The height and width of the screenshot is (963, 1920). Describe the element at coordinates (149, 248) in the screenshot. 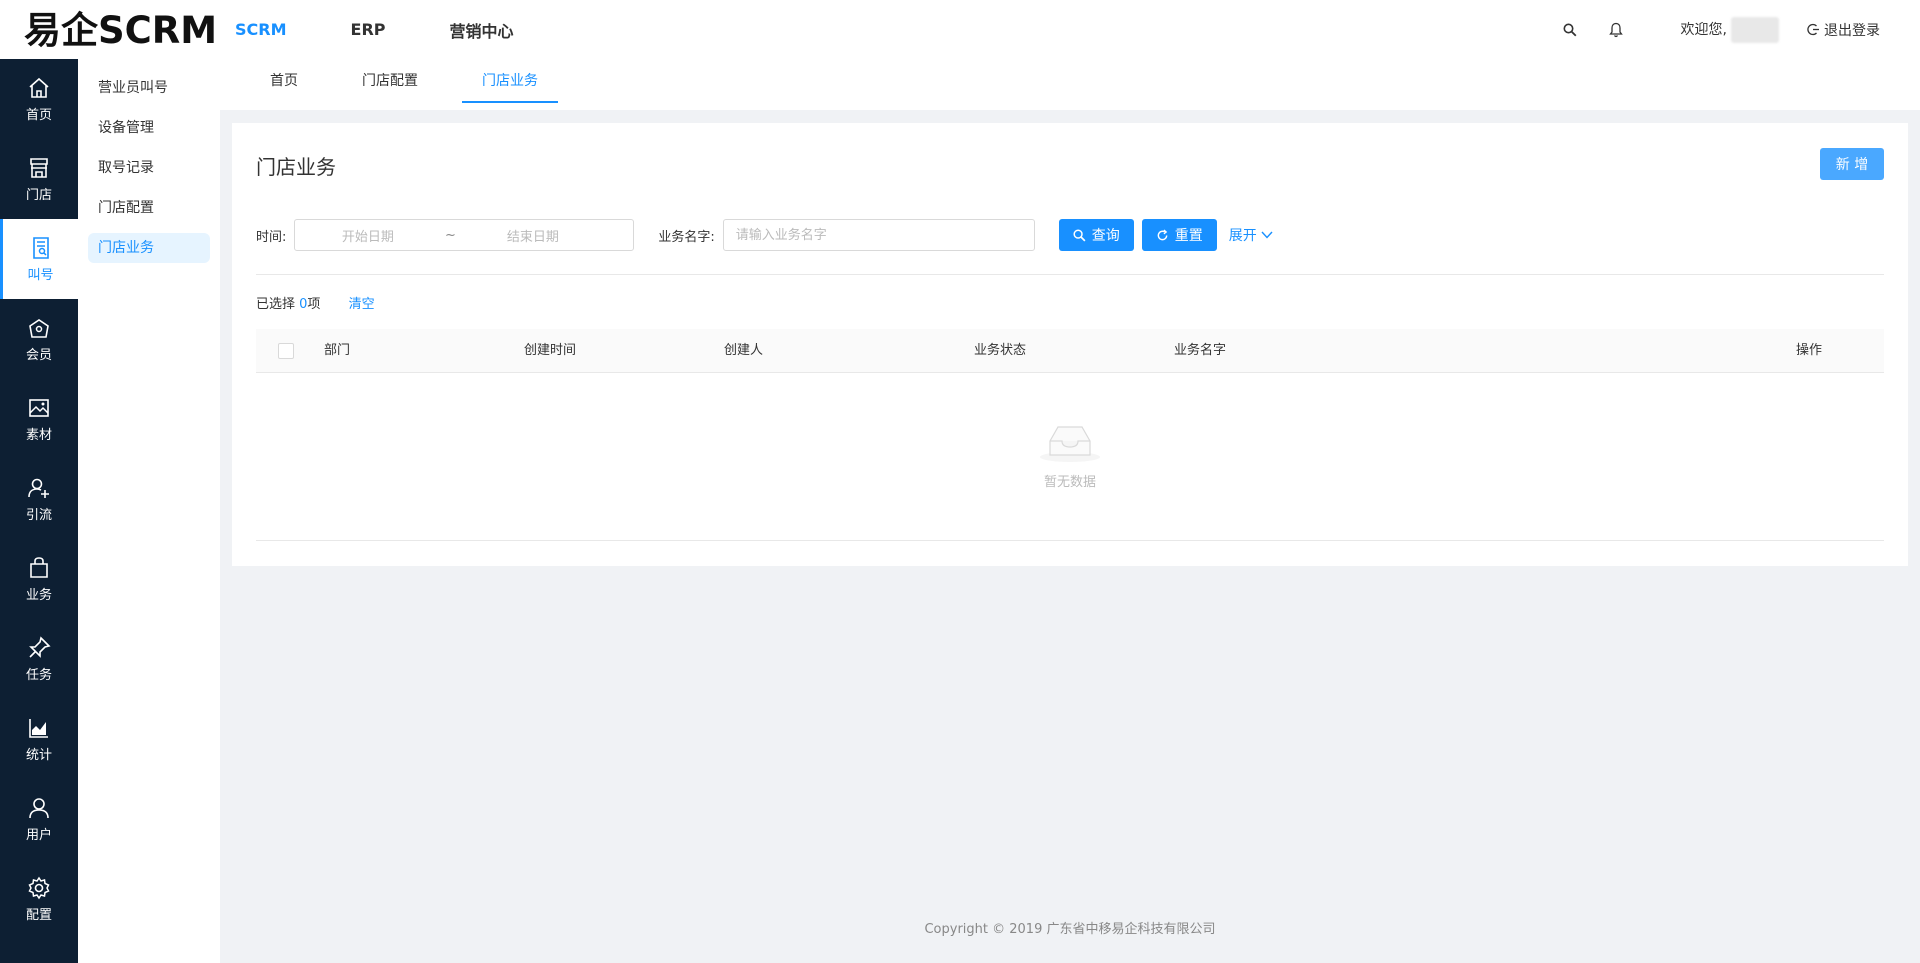

I see `subnav-store-business: 门店业务` at that location.